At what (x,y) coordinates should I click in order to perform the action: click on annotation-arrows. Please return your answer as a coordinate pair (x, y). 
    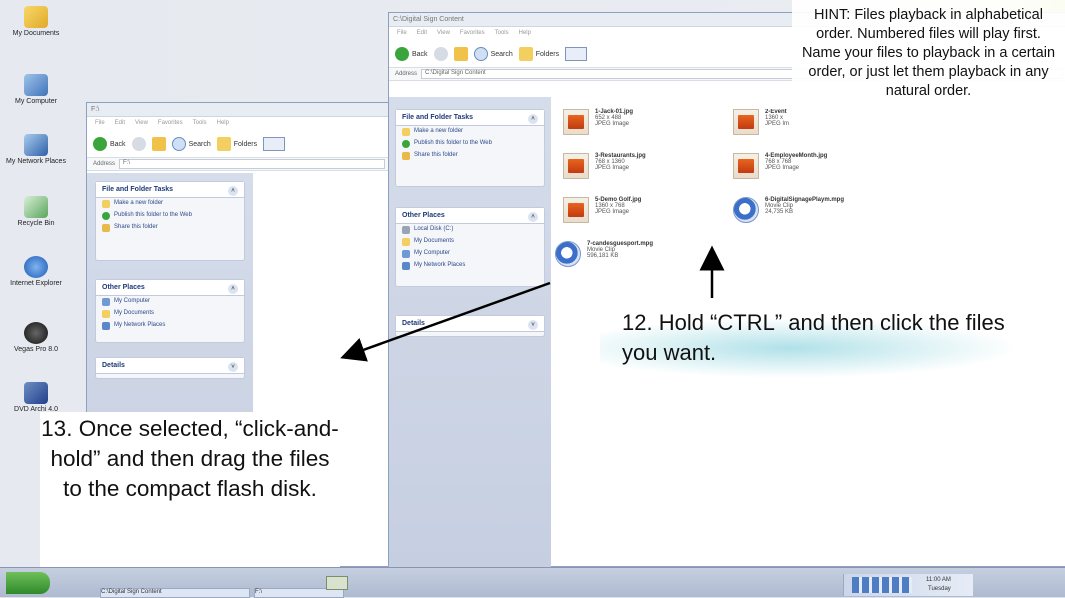
    Looking at the image, I should click on (532, 303).